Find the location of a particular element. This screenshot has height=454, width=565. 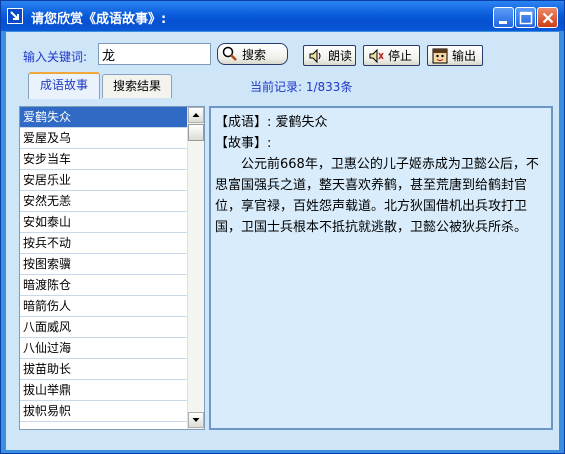

face-icon is located at coordinates (440, 56).